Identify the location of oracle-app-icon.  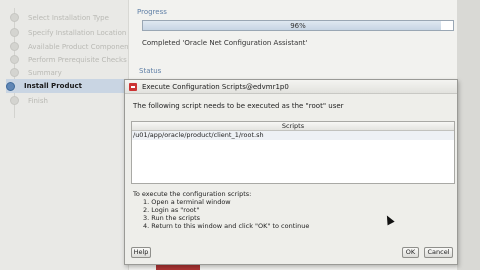
(133, 86).